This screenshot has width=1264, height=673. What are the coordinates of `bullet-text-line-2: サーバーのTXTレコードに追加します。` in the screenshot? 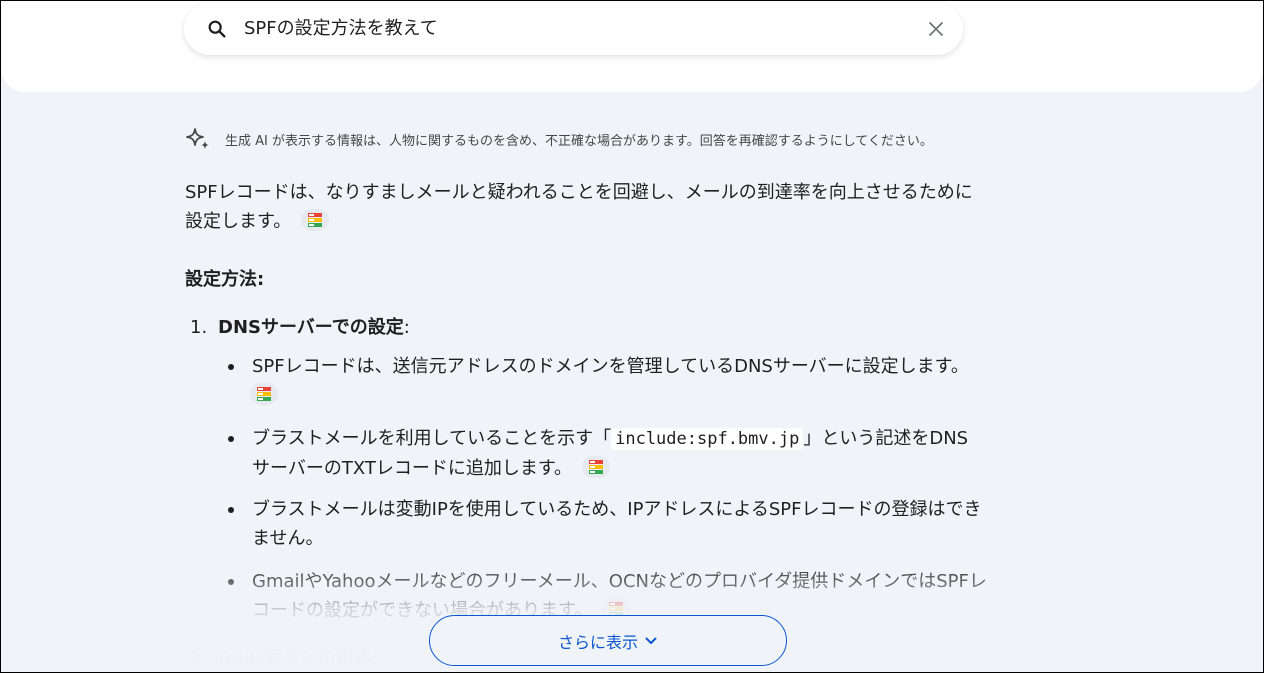 It's located at (412, 468).